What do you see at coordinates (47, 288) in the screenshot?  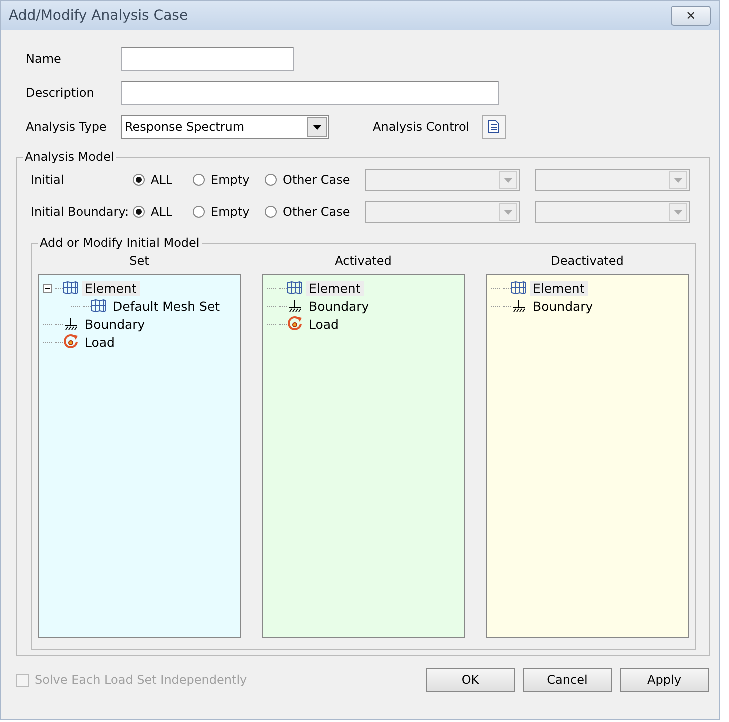 I see `collapse-icon` at bounding box center [47, 288].